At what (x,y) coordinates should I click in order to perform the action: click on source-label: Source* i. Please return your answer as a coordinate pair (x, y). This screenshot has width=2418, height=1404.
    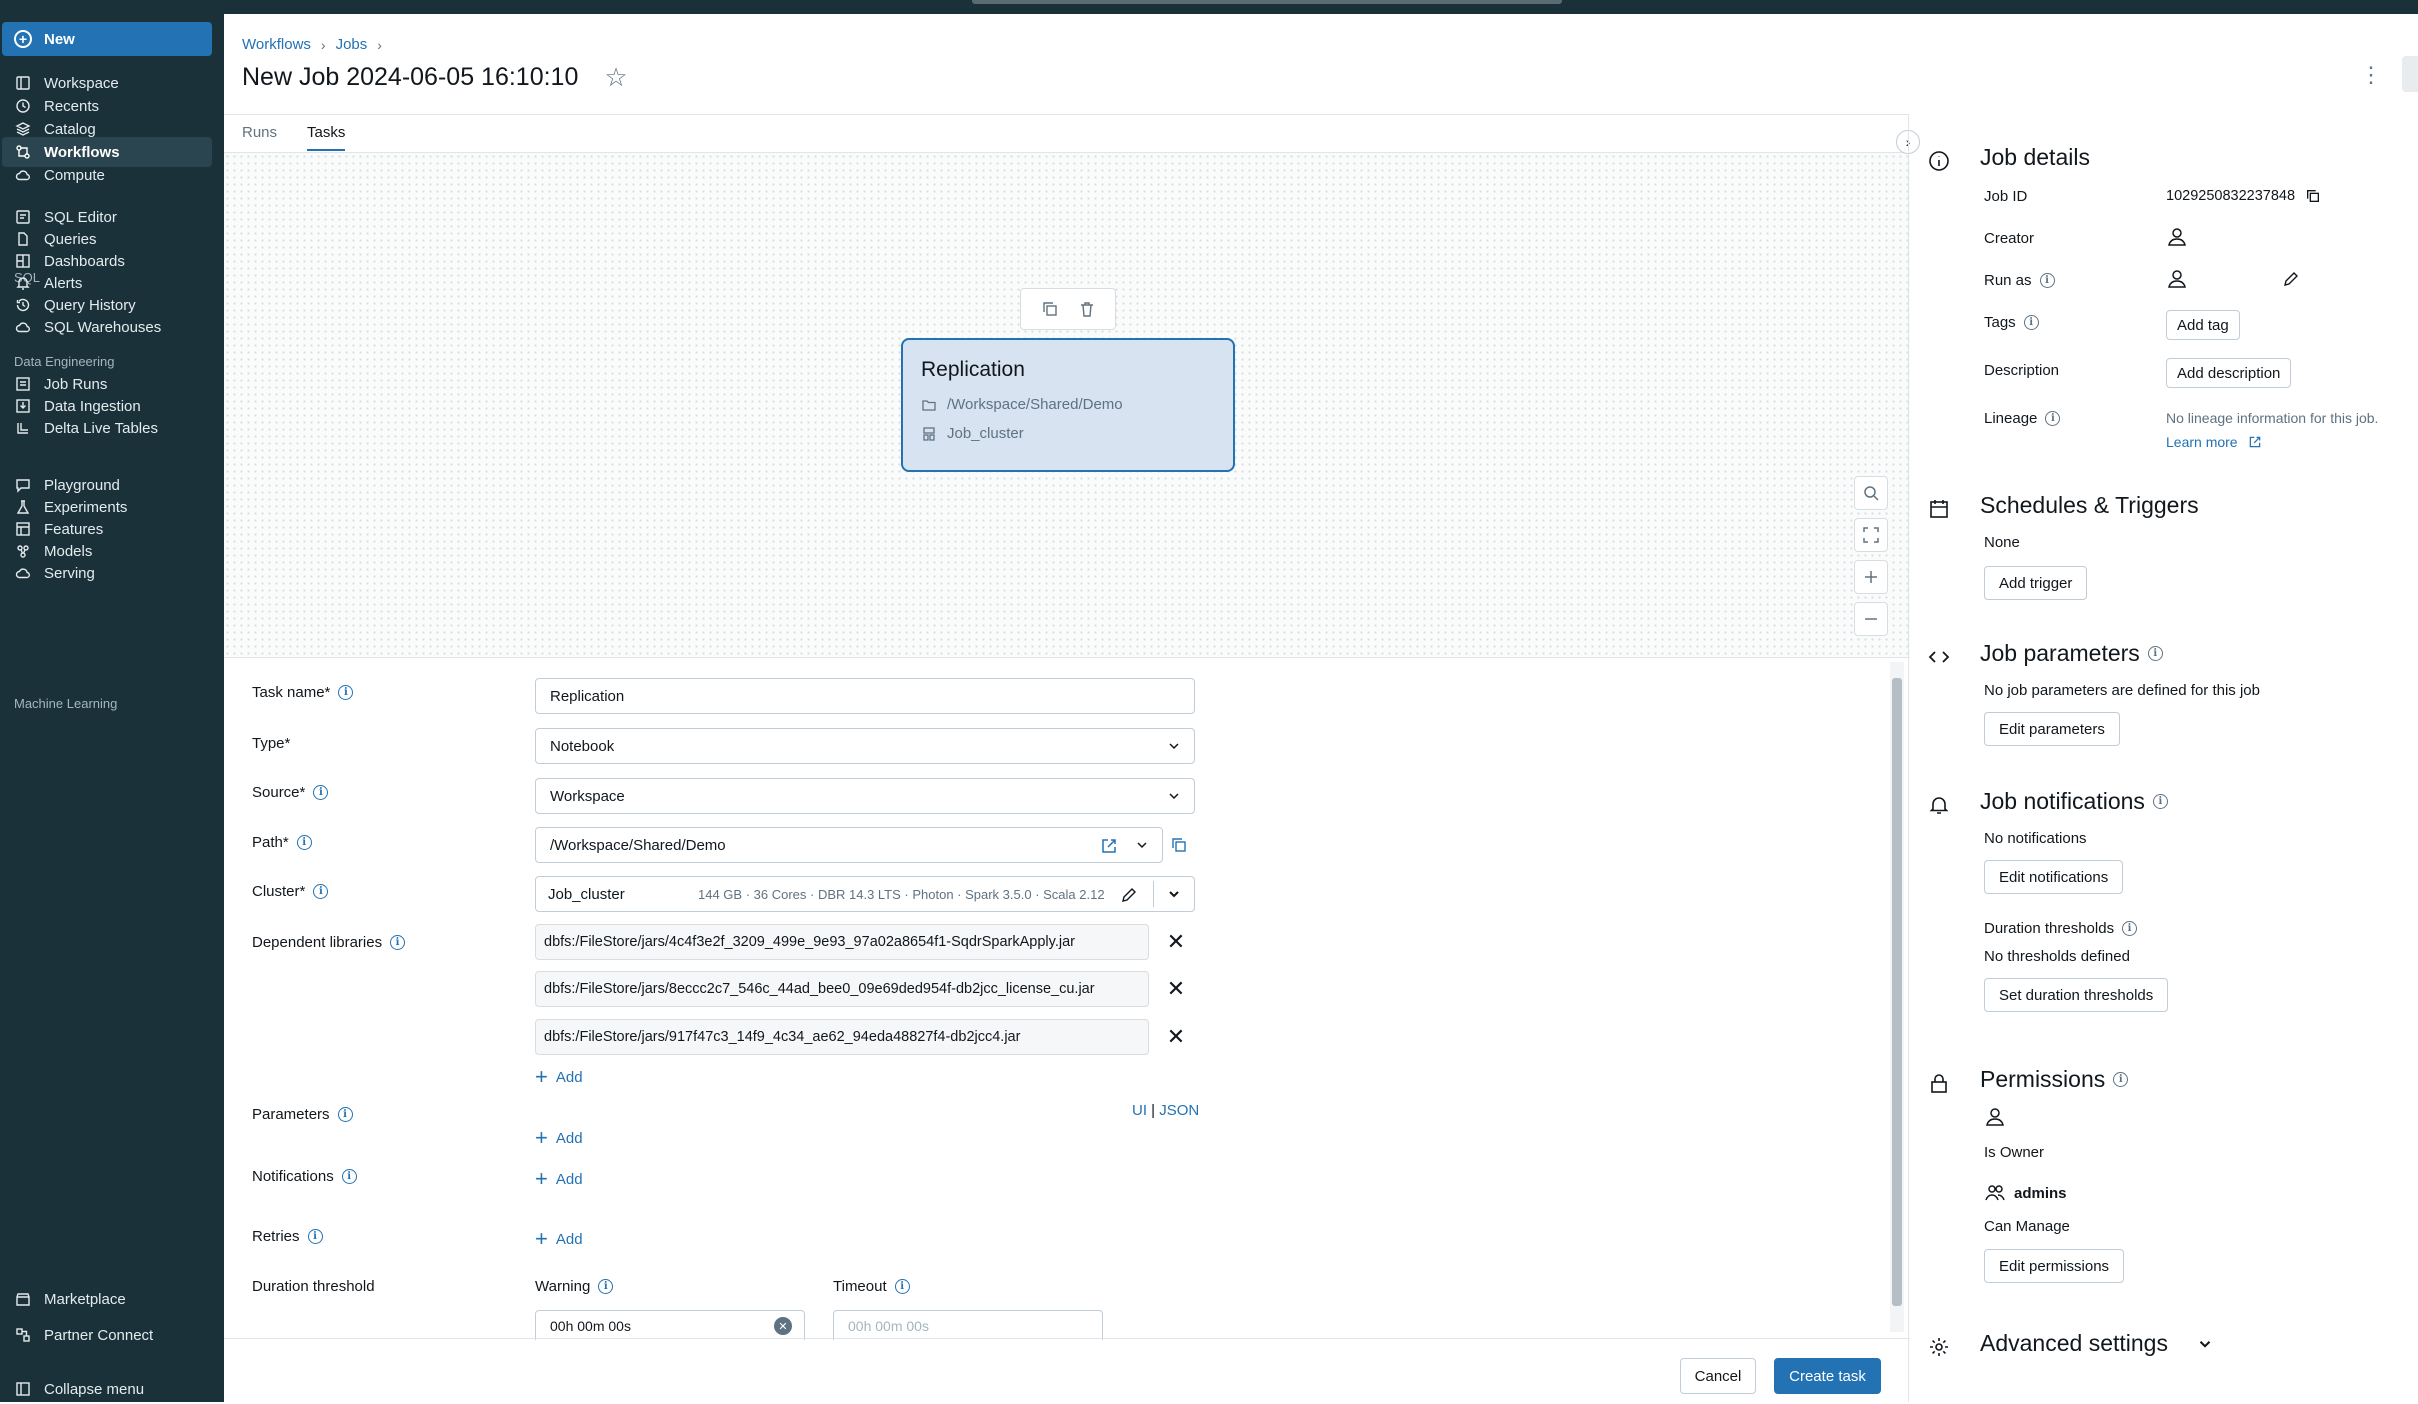
    Looking at the image, I should click on (290, 792).